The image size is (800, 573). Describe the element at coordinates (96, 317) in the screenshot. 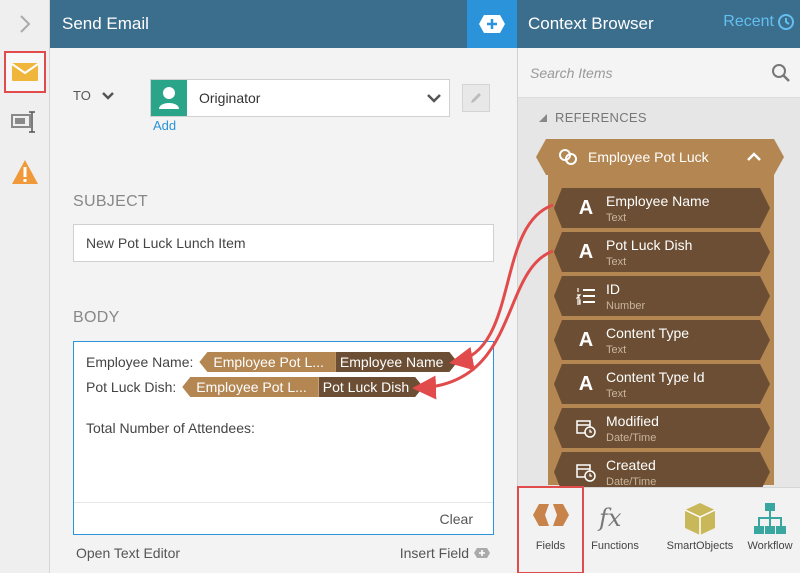

I see `body-label: BODY` at that location.